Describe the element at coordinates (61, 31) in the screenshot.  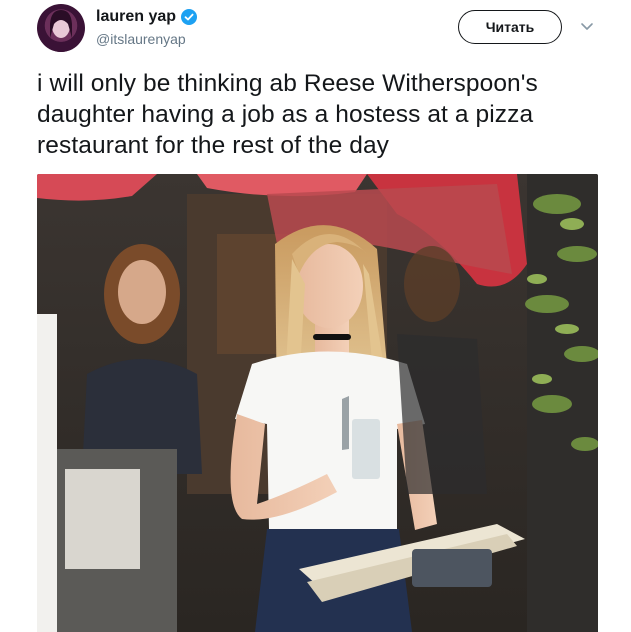
I see `avatar-portrait` at that location.